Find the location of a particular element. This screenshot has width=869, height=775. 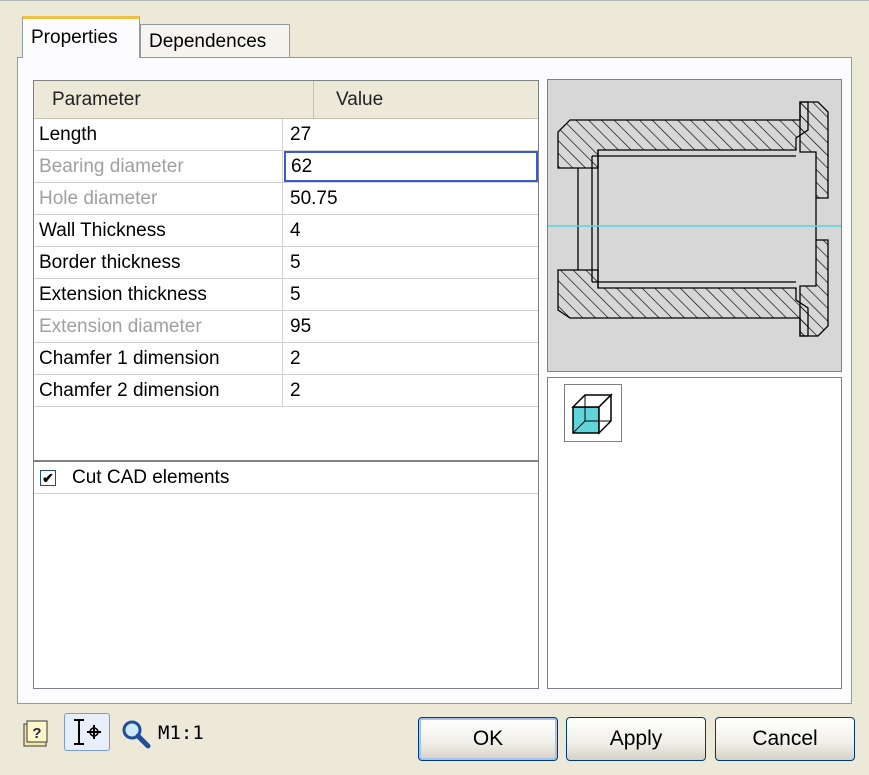

parameter-value-cell: 4 is located at coordinates (410, 230).